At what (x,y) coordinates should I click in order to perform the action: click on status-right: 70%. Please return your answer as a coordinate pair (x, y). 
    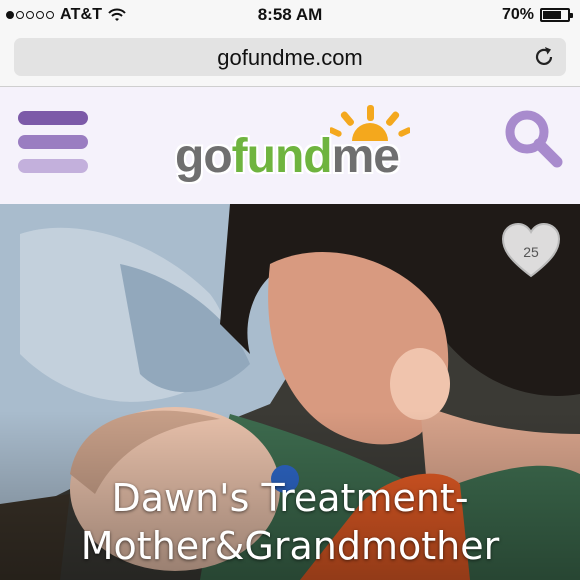
    Looking at the image, I should click on (537, 15).